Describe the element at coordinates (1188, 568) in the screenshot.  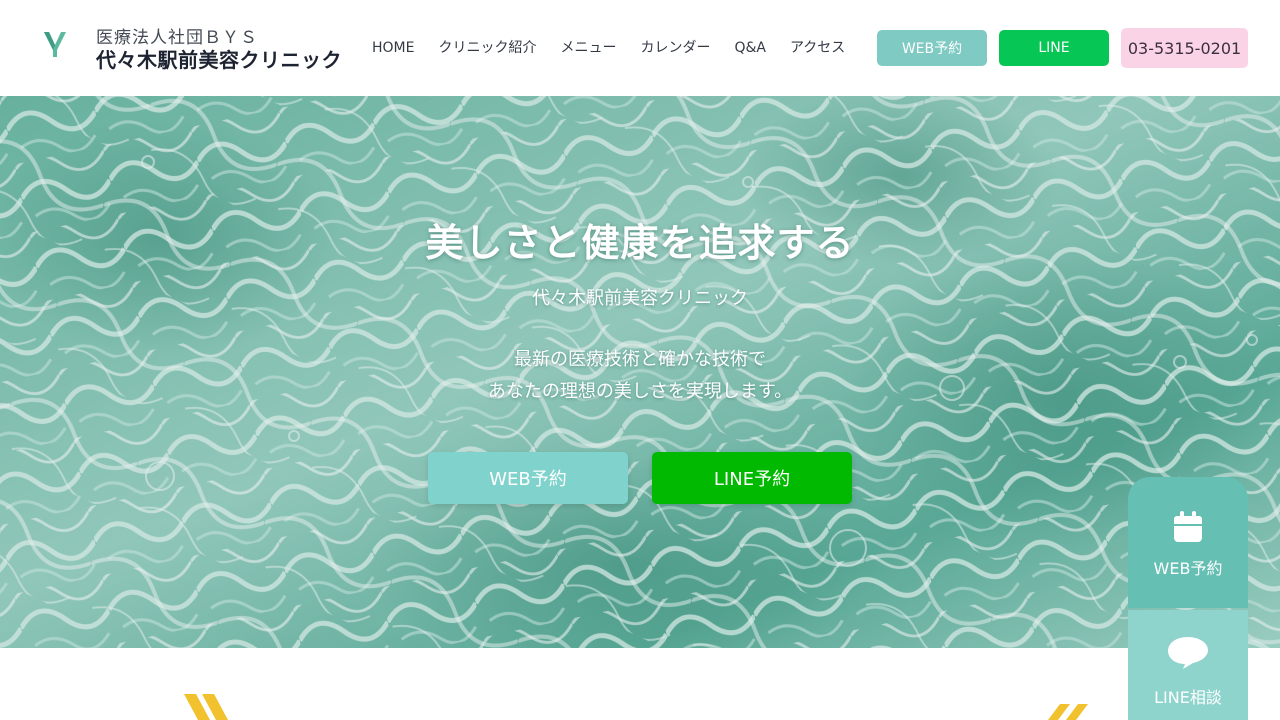
I see `floating-web-label: WEB予約` at that location.